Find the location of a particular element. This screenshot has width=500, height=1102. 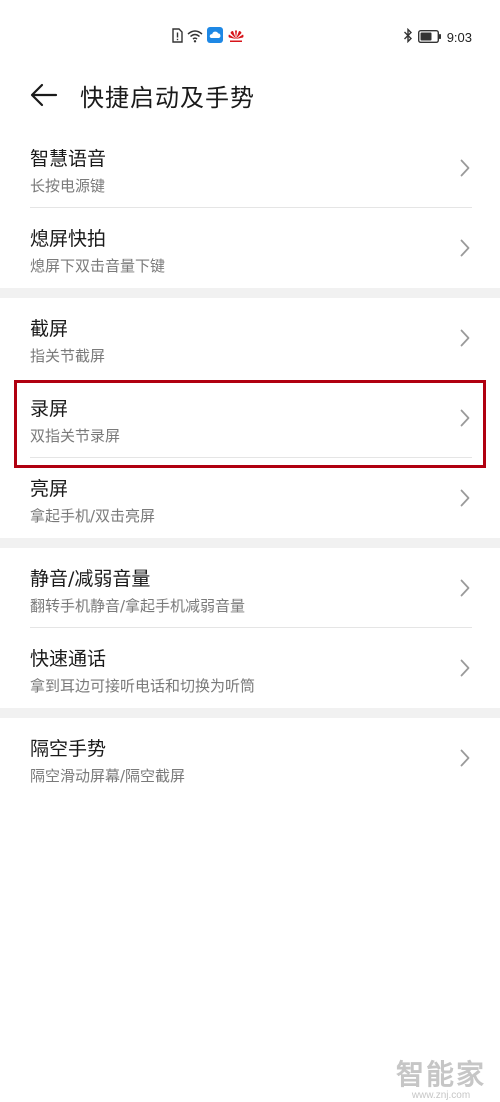

status-system-icons: 9:03 is located at coordinates (437, 37).